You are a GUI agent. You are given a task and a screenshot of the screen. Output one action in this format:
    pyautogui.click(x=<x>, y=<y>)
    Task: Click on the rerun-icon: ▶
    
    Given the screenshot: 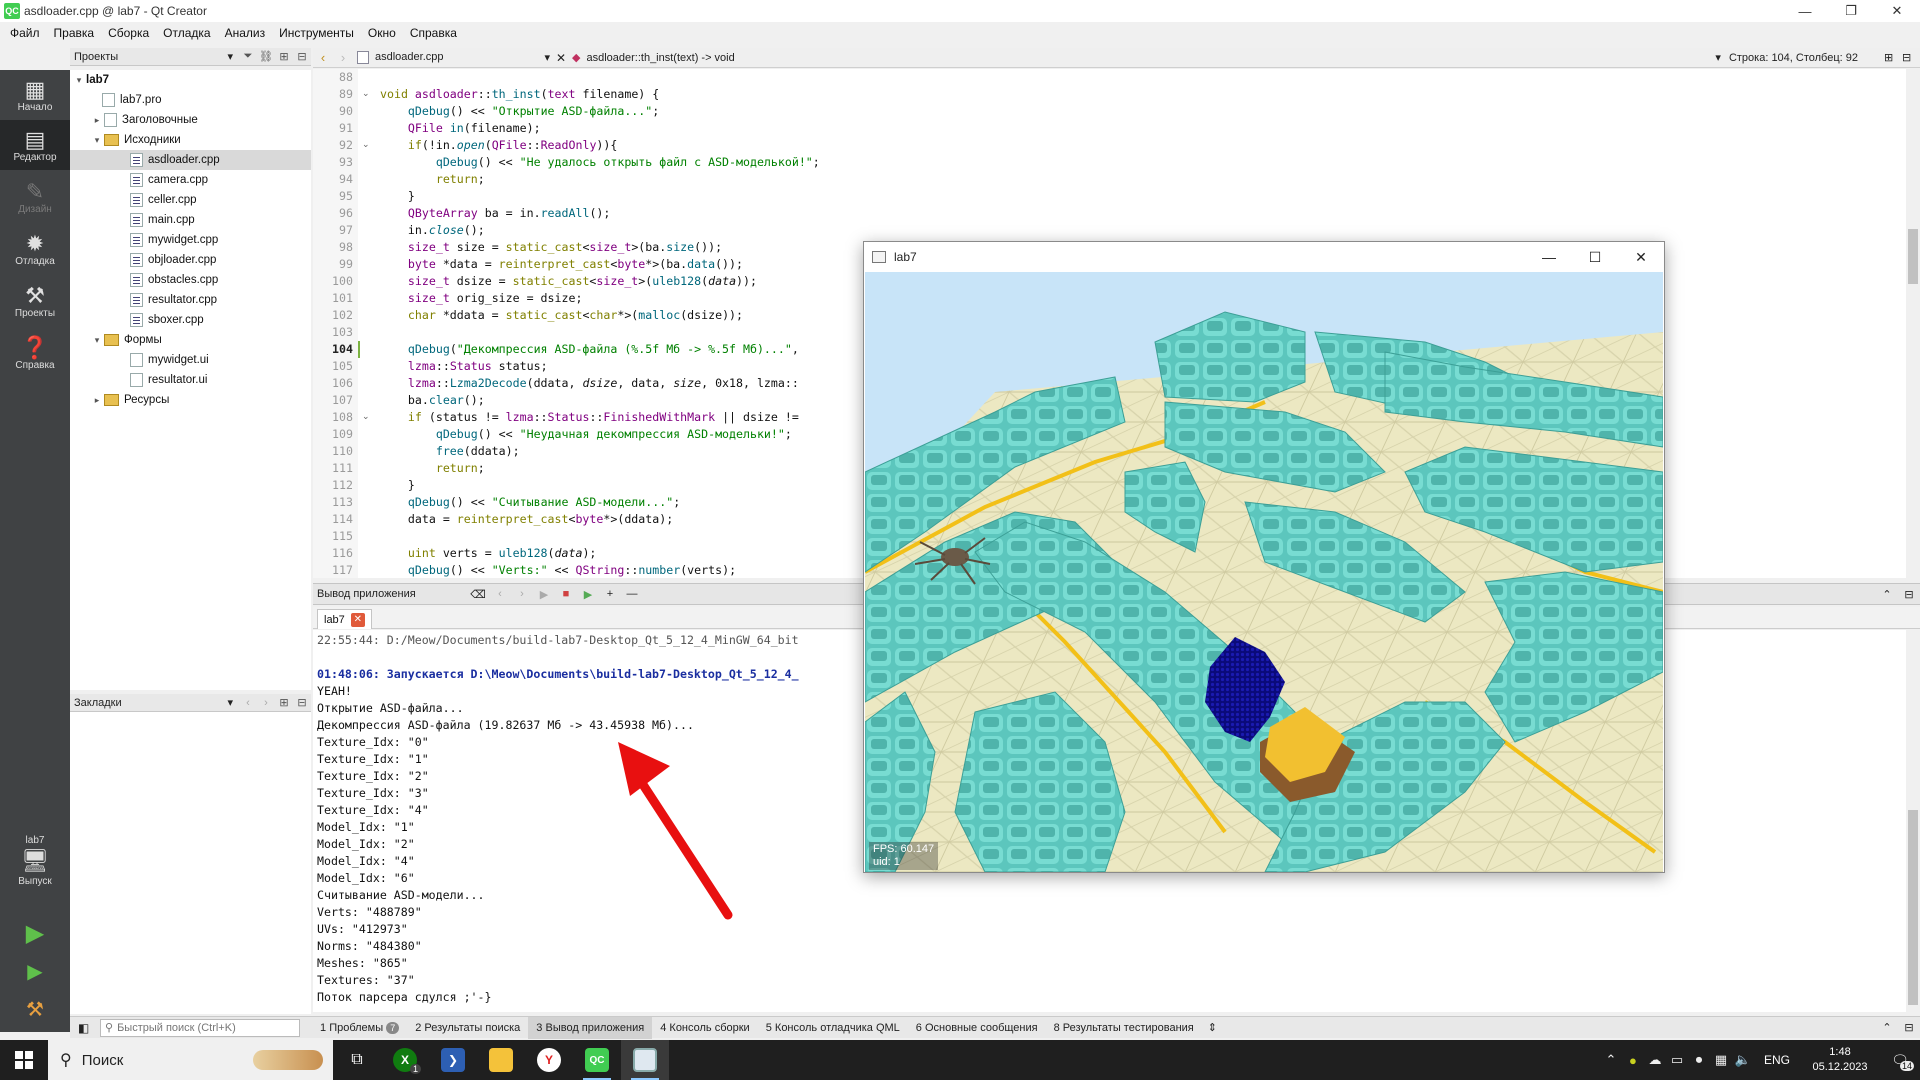 What is the action you would take?
    pyautogui.click(x=544, y=594)
    